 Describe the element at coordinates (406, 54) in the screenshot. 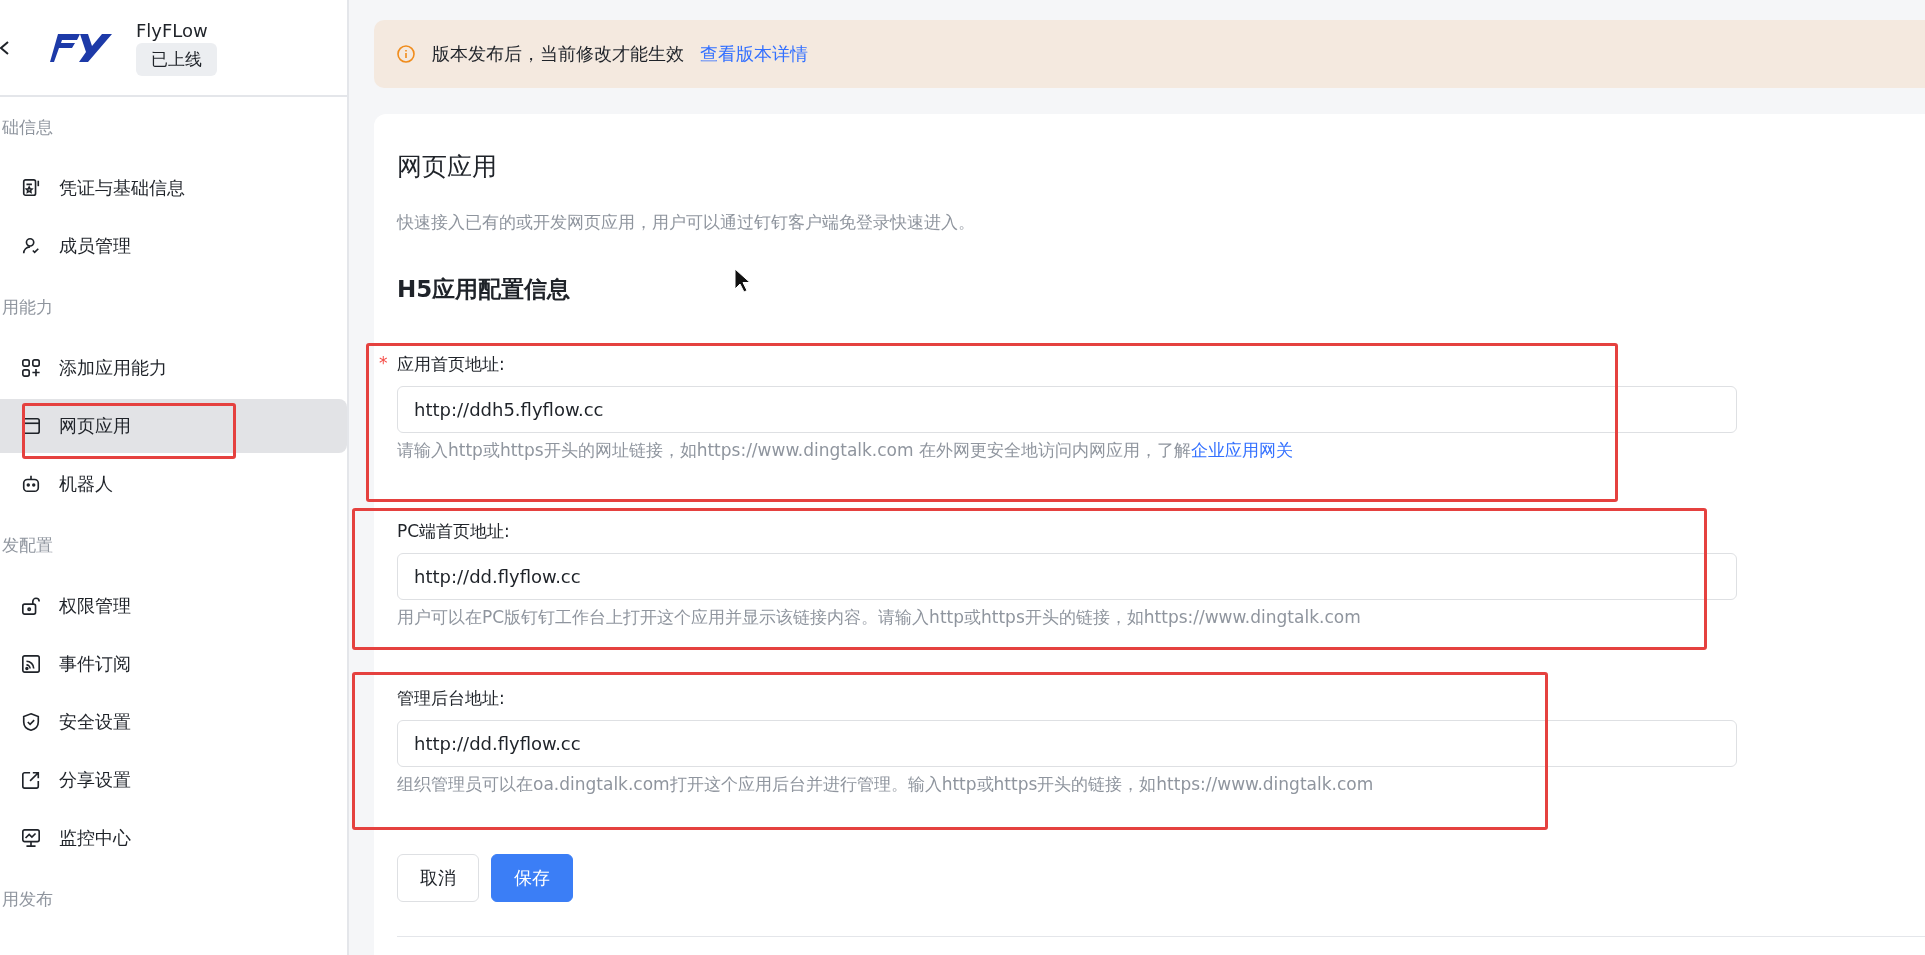

I see `info-icon` at that location.